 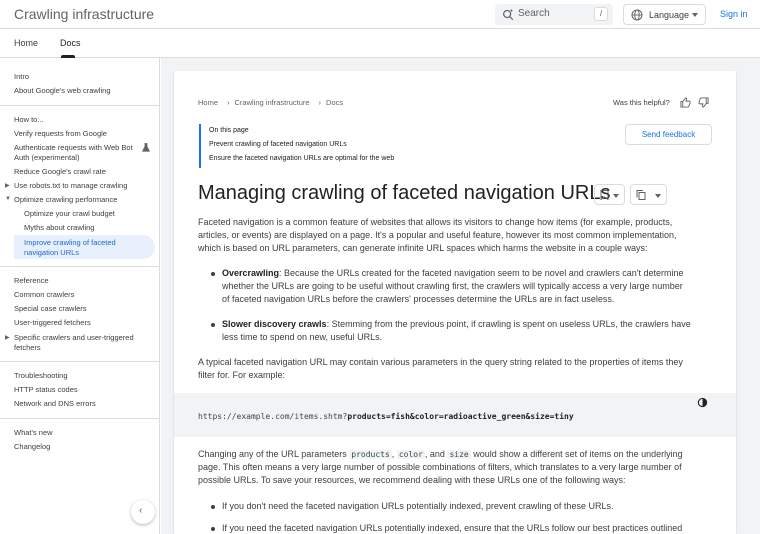 What do you see at coordinates (601, 14) in the screenshot?
I see `search-shortcut-key: /` at bounding box center [601, 14].